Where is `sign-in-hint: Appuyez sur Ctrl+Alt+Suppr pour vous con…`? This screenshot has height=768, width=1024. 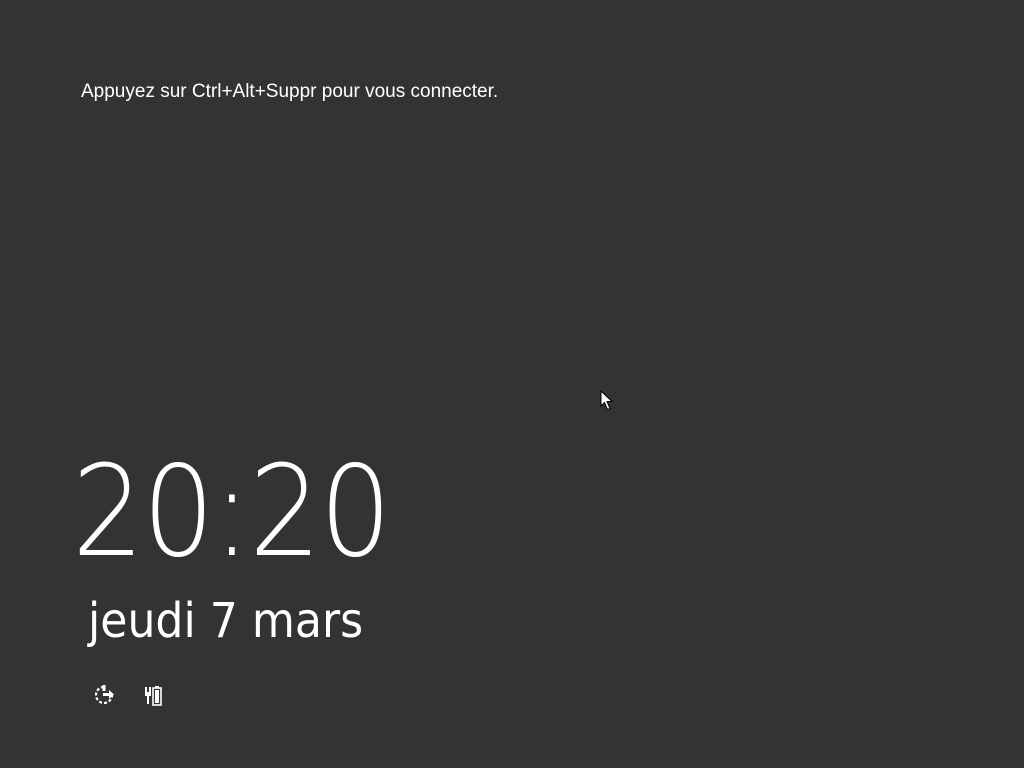 sign-in-hint: Appuyez sur Ctrl+Alt+Suppr pour vous con… is located at coordinates (290, 91).